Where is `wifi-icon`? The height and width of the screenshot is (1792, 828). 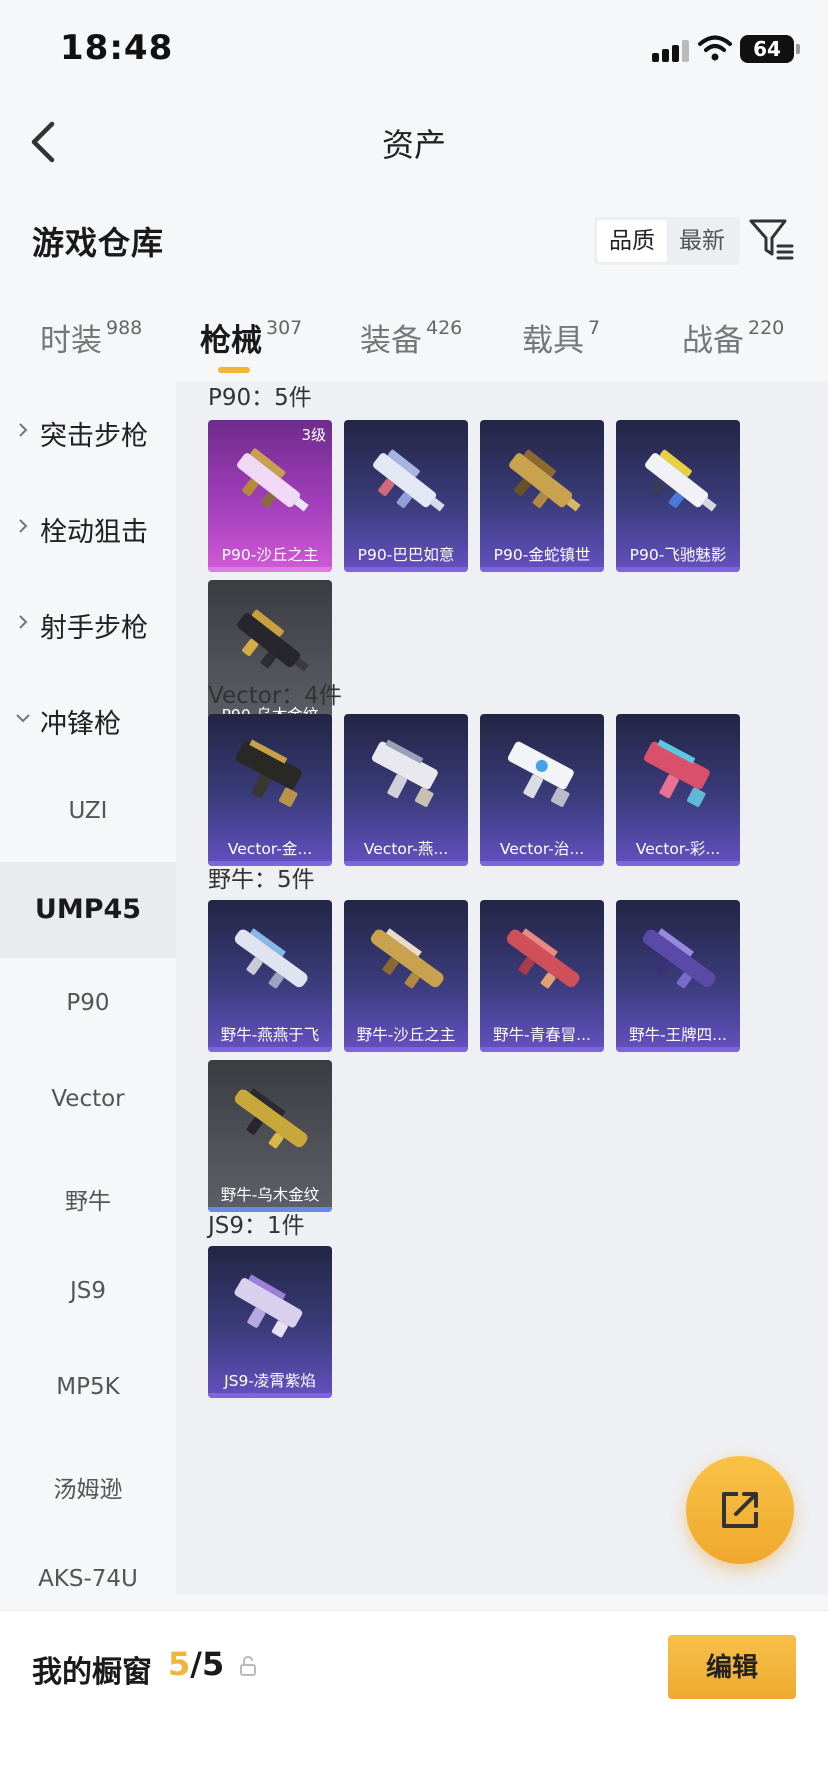
wifi-icon is located at coordinates (715, 48).